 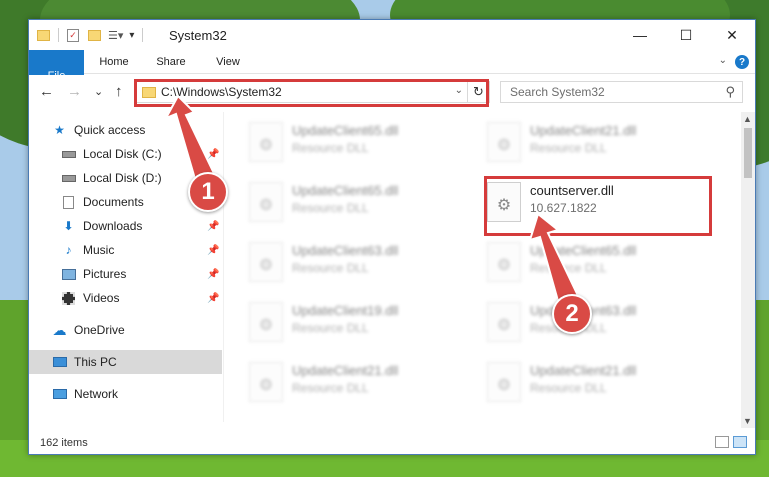 I want to click on close-button: ✕, so click(x=732, y=35).